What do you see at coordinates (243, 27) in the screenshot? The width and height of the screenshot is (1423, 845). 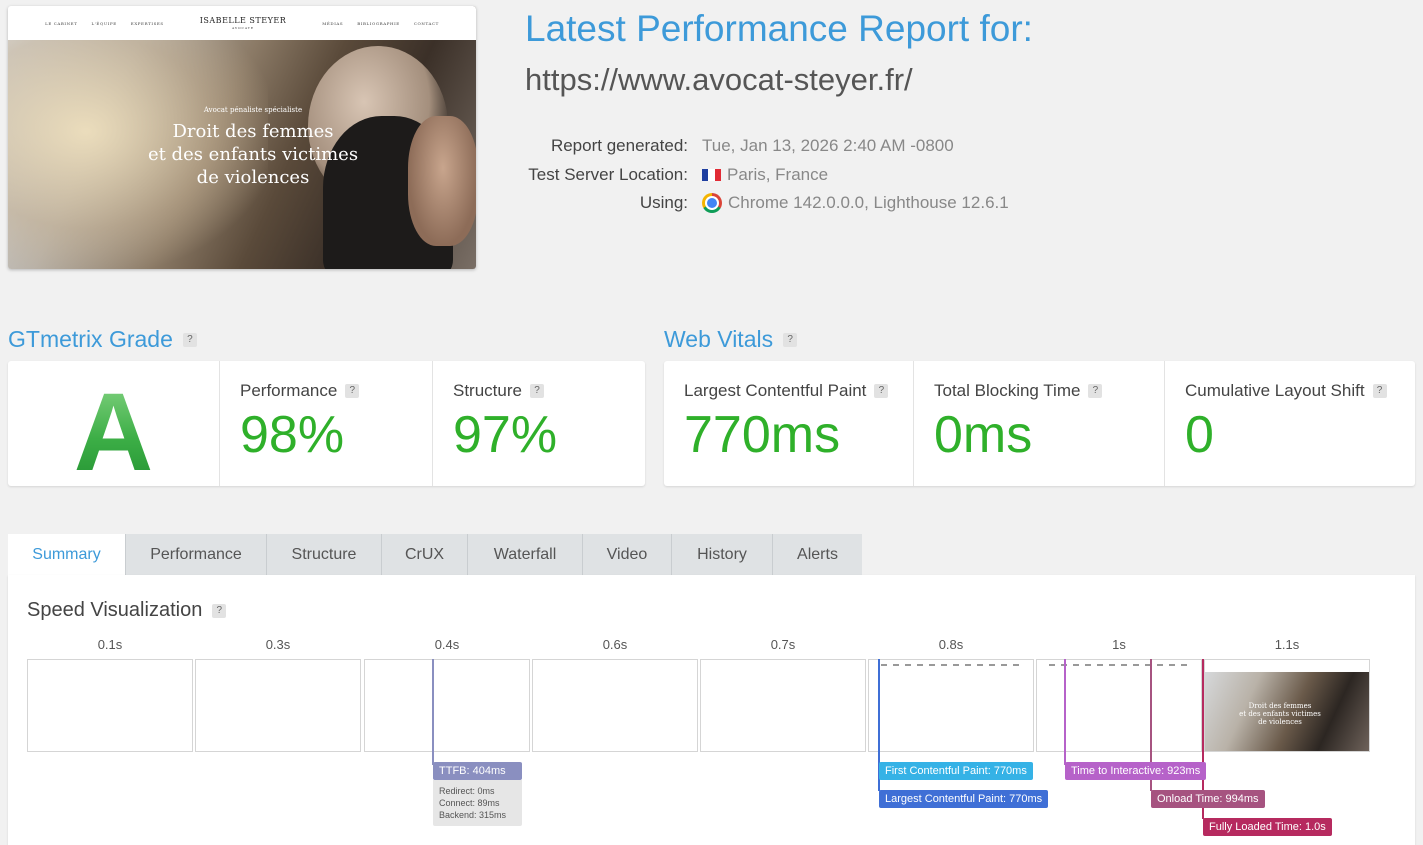 I see `thumbnail-brand-sub: AVOCATE` at bounding box center [243, 27].